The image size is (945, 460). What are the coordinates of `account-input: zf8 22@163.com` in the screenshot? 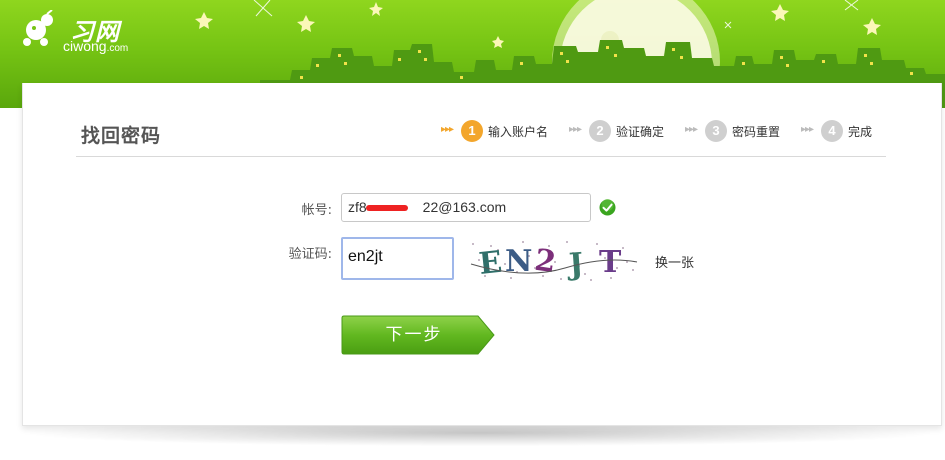 It's located at (466, 207).